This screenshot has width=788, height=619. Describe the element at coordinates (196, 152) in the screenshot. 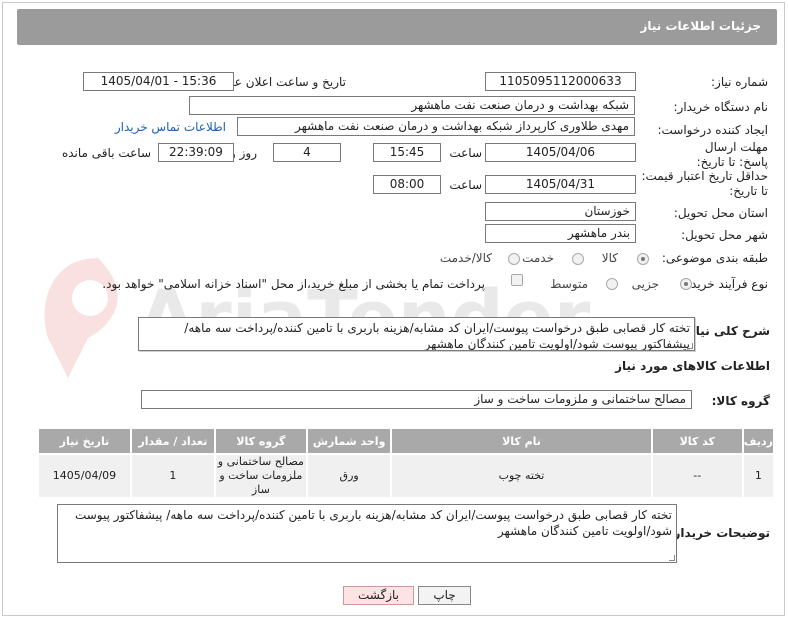

I see `remaining-time-field: 22:39:09` at that location.